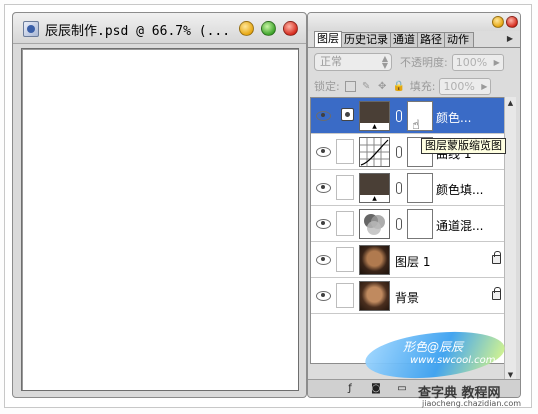 The height and width of the screenshot is (414, 538). I want to click on tab-history: 历史记录, so click(366, 39).